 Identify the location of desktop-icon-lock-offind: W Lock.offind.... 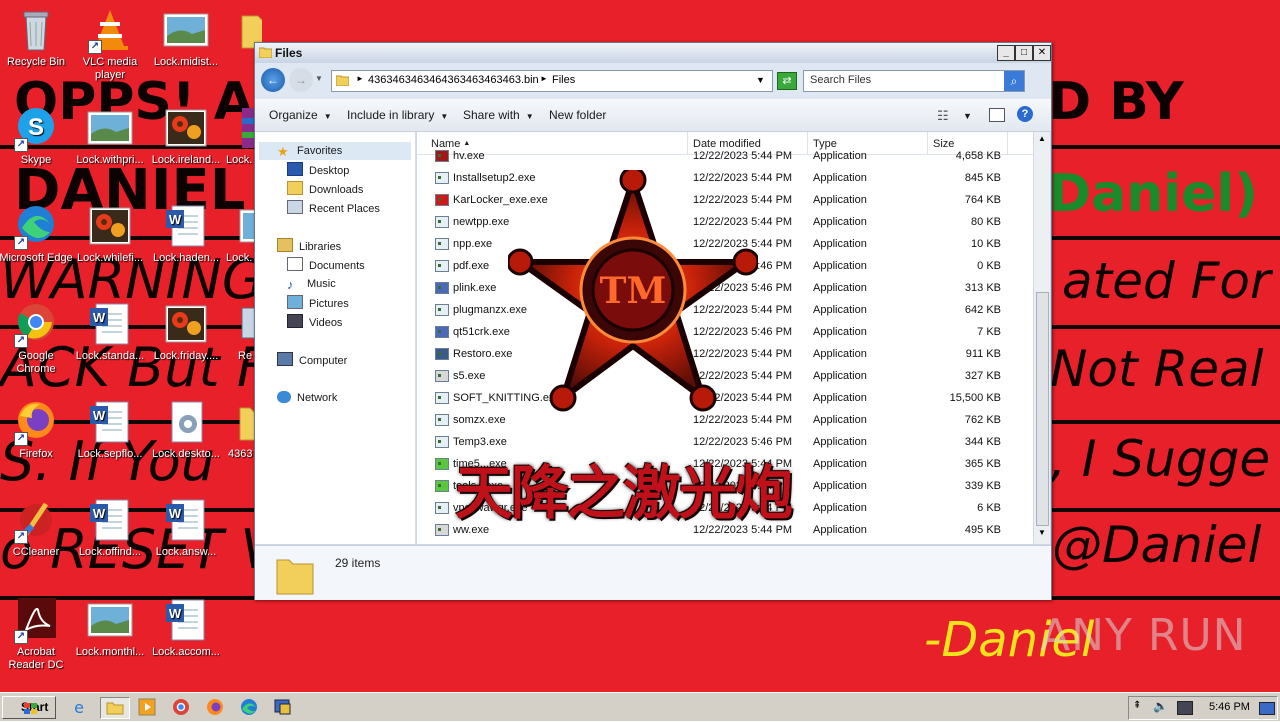
(110, 527).